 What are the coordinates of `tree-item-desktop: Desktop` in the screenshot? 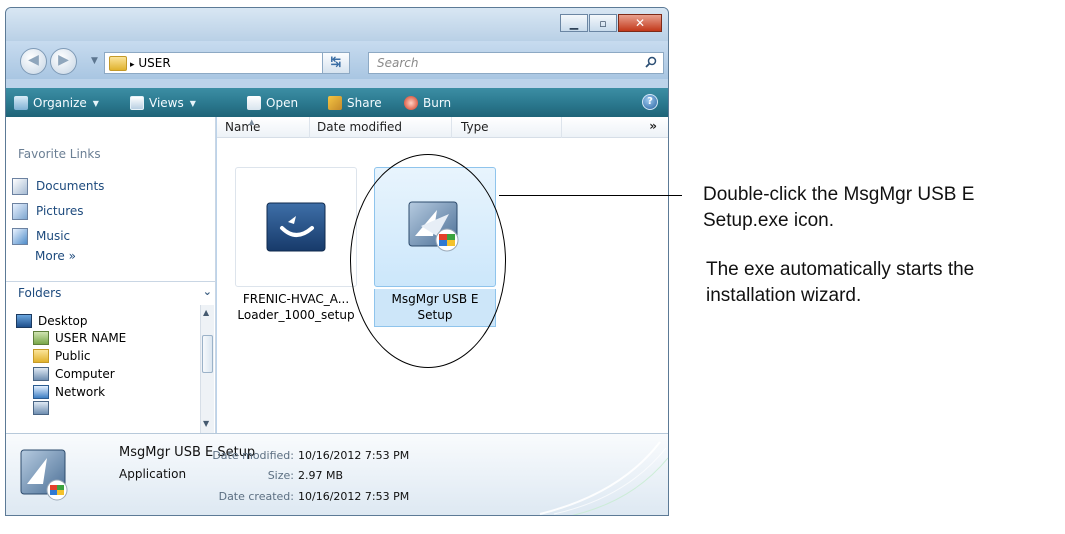 It's located at (52, 321).